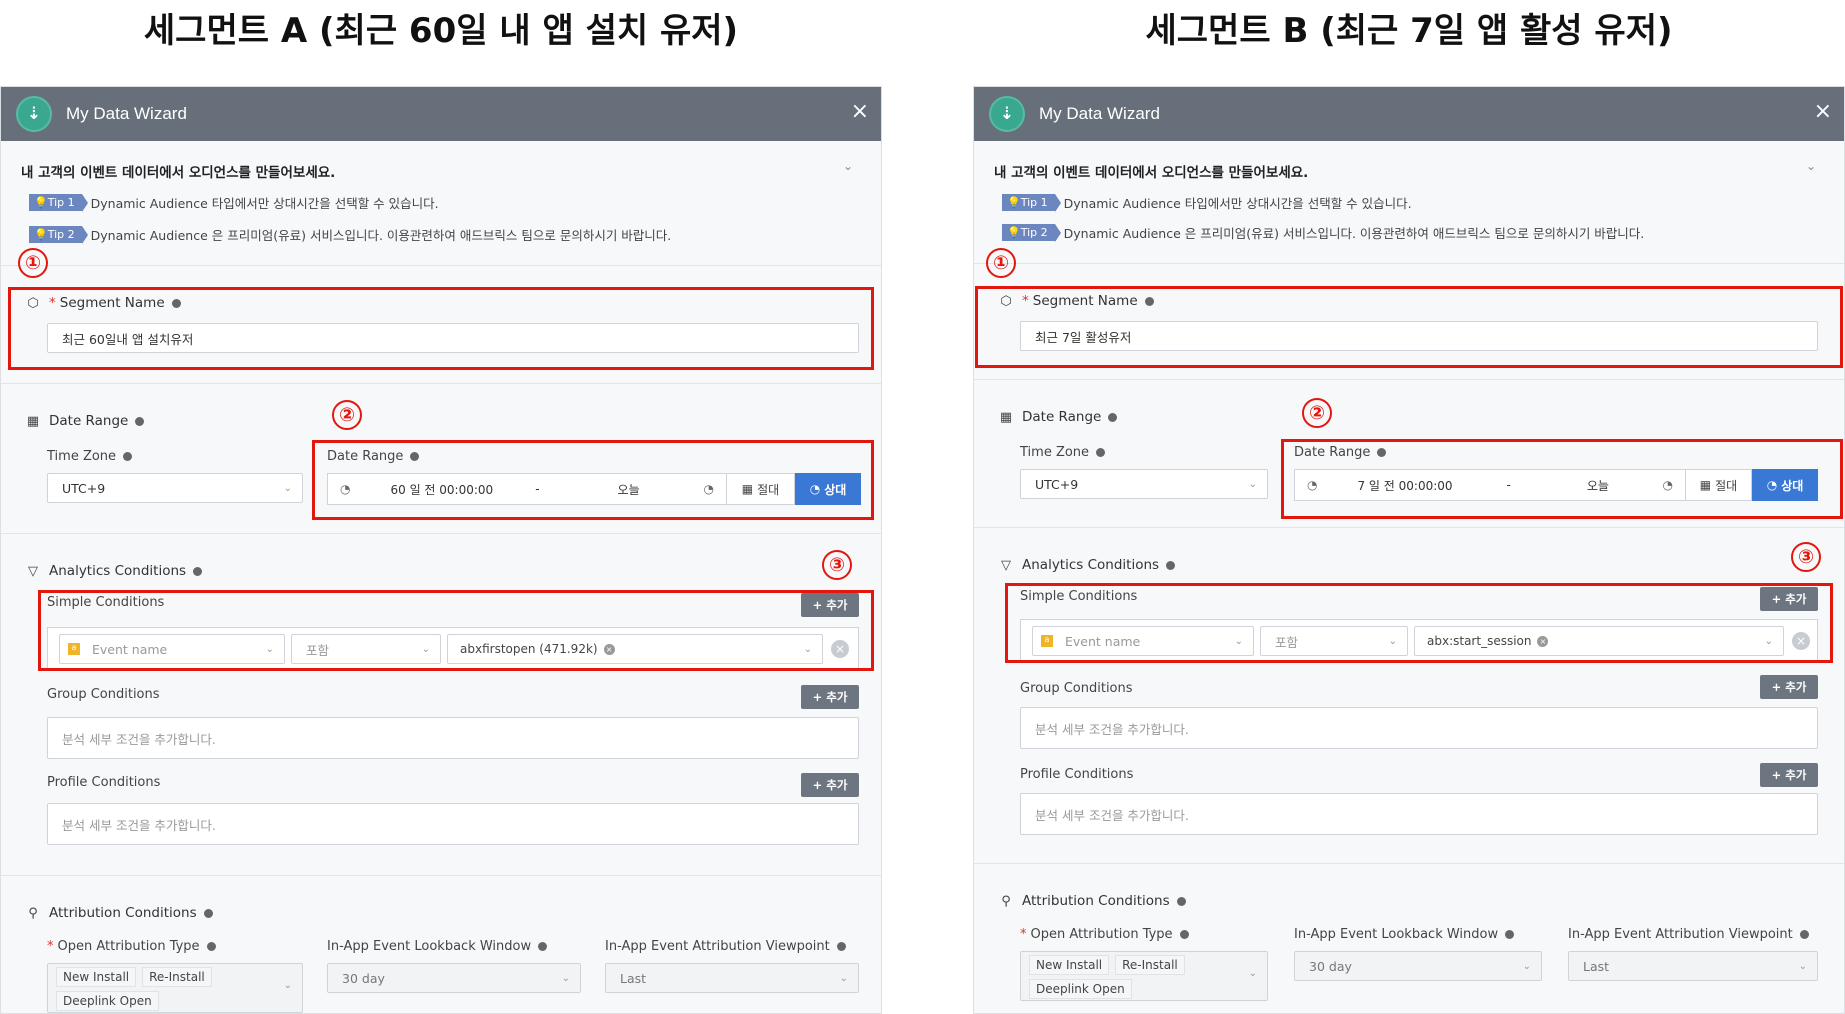 The image size is (1845, 1014). I want to click on highlight-simple-conditions, so click(456, 630).